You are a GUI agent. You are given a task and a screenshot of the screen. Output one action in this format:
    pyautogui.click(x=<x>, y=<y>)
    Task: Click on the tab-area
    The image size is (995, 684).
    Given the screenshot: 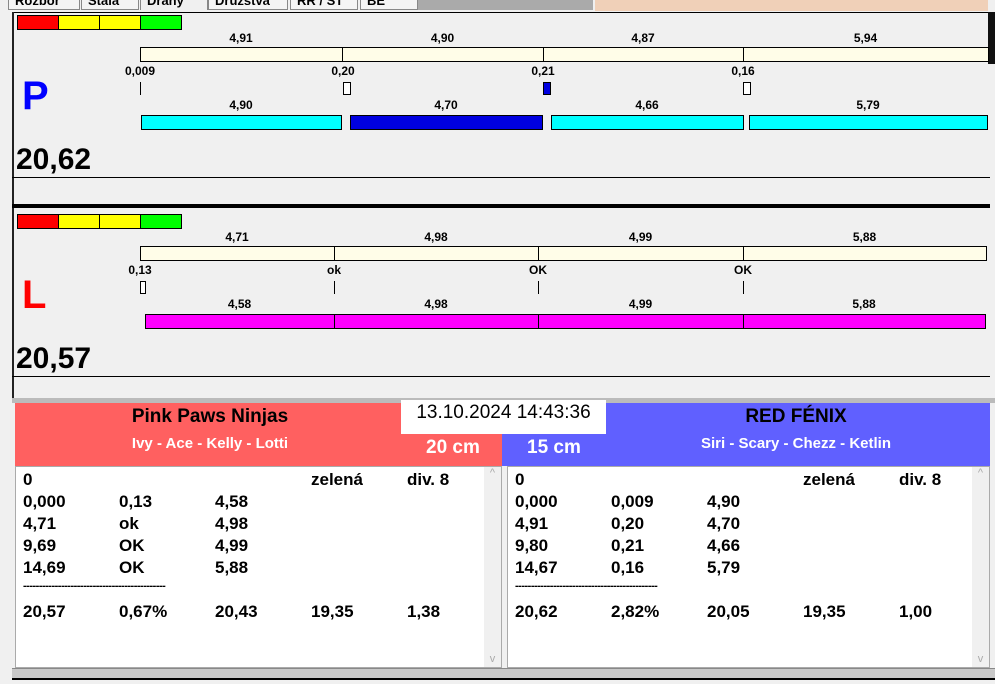 What is the action you would take?
    pyautogui.click(x=505, y=5)
    